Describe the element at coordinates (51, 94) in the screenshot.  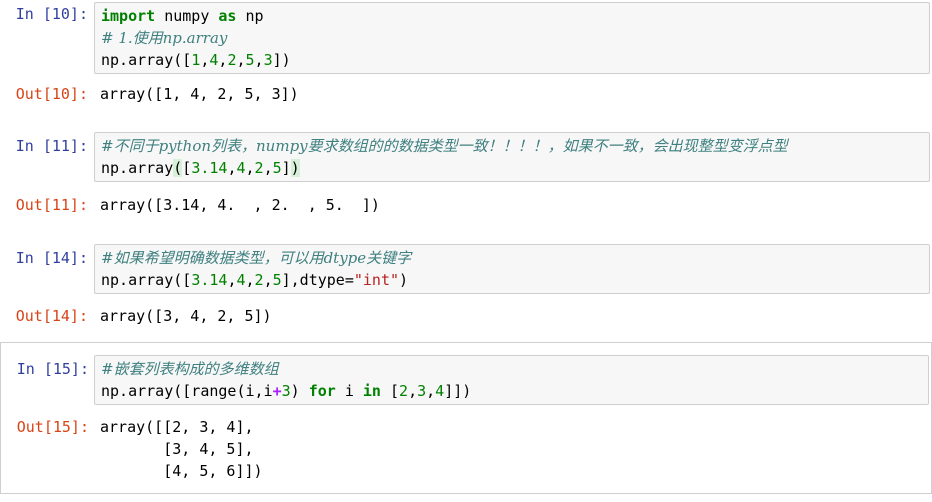
I see `output-prompt: Out[10]:` at that location.